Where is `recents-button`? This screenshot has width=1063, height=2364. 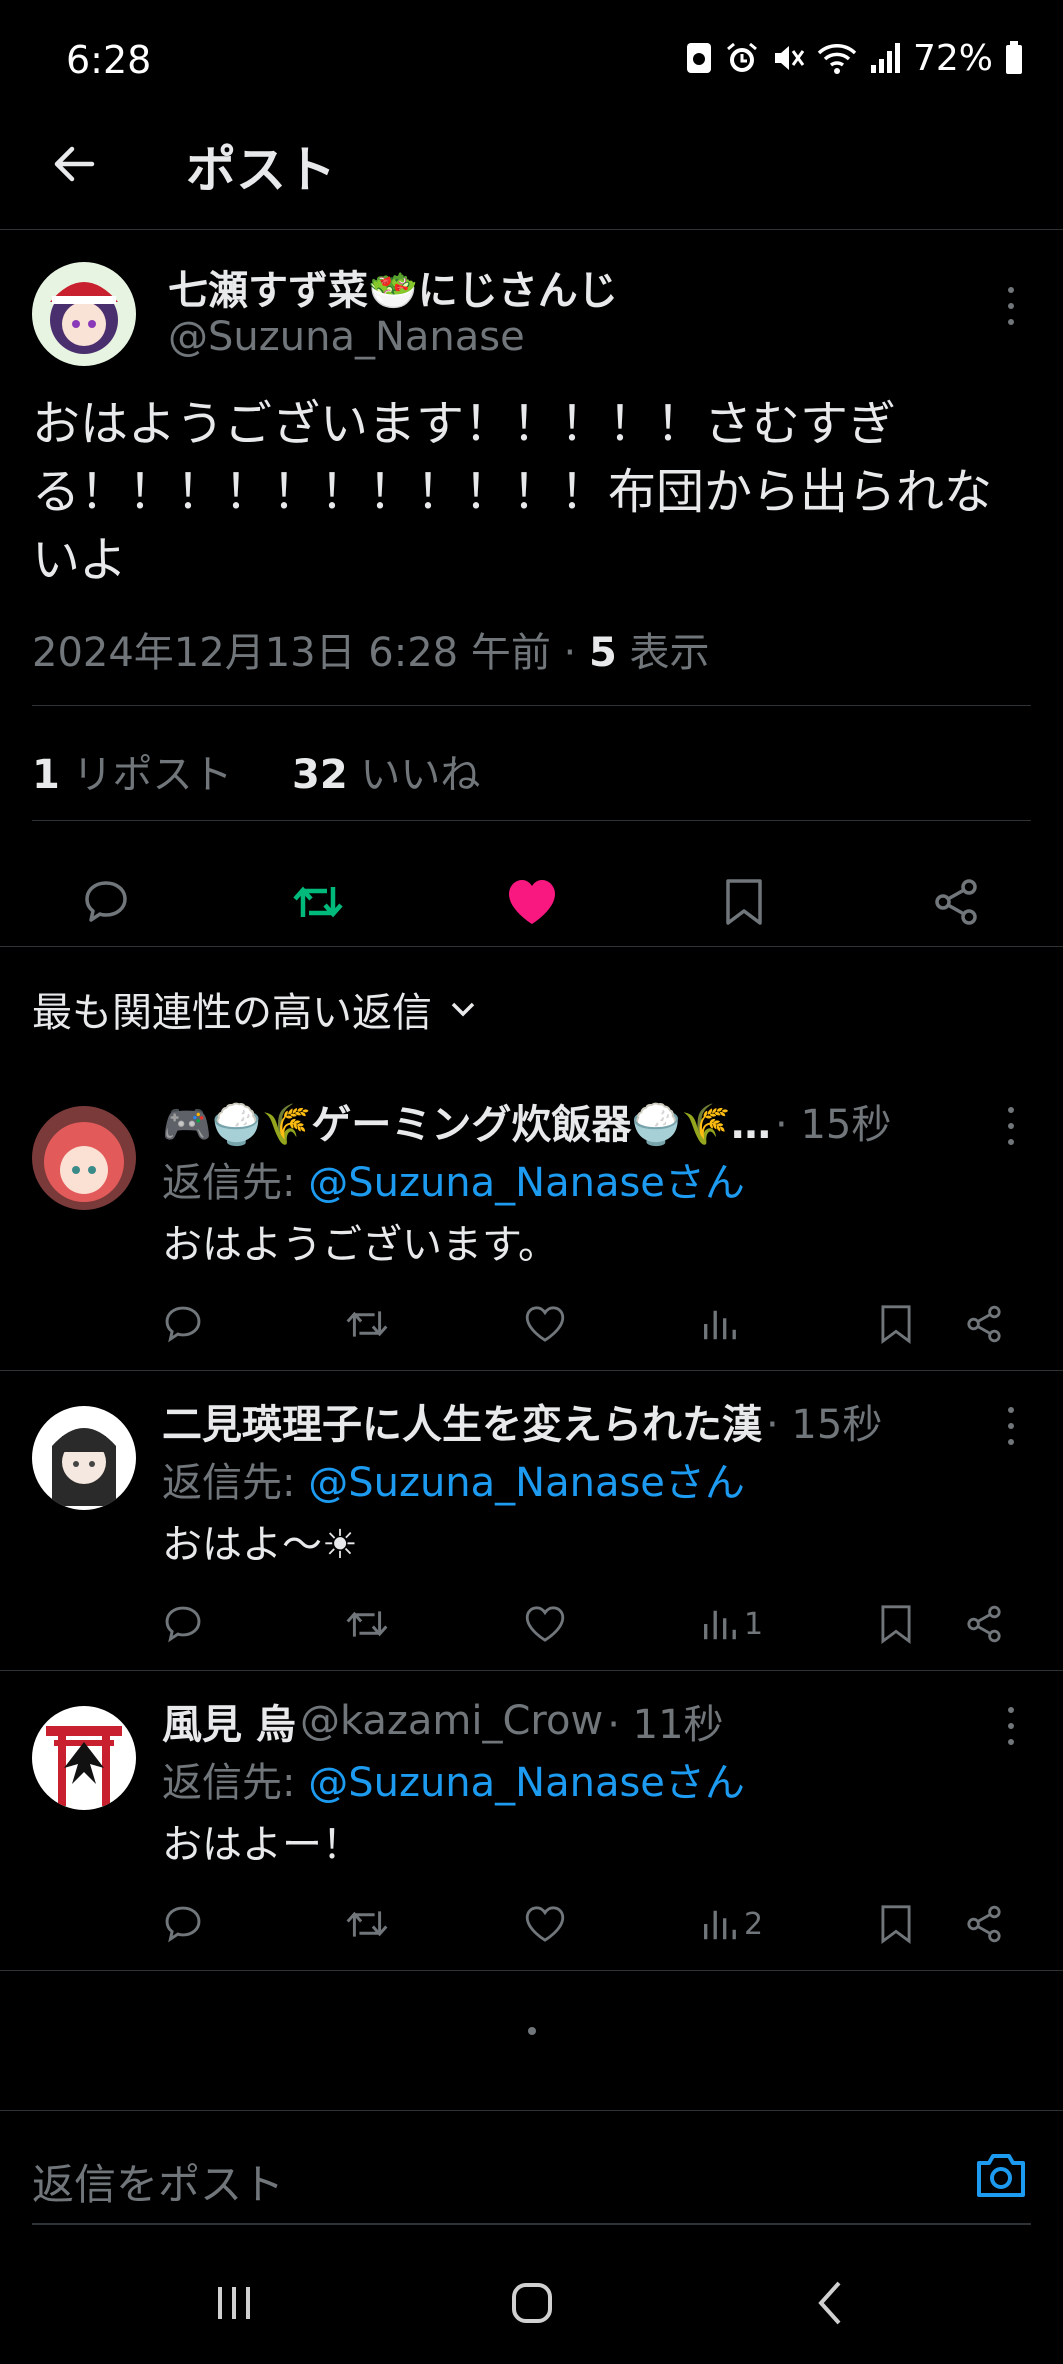 recents-button is located at coordinates (234, 2303).